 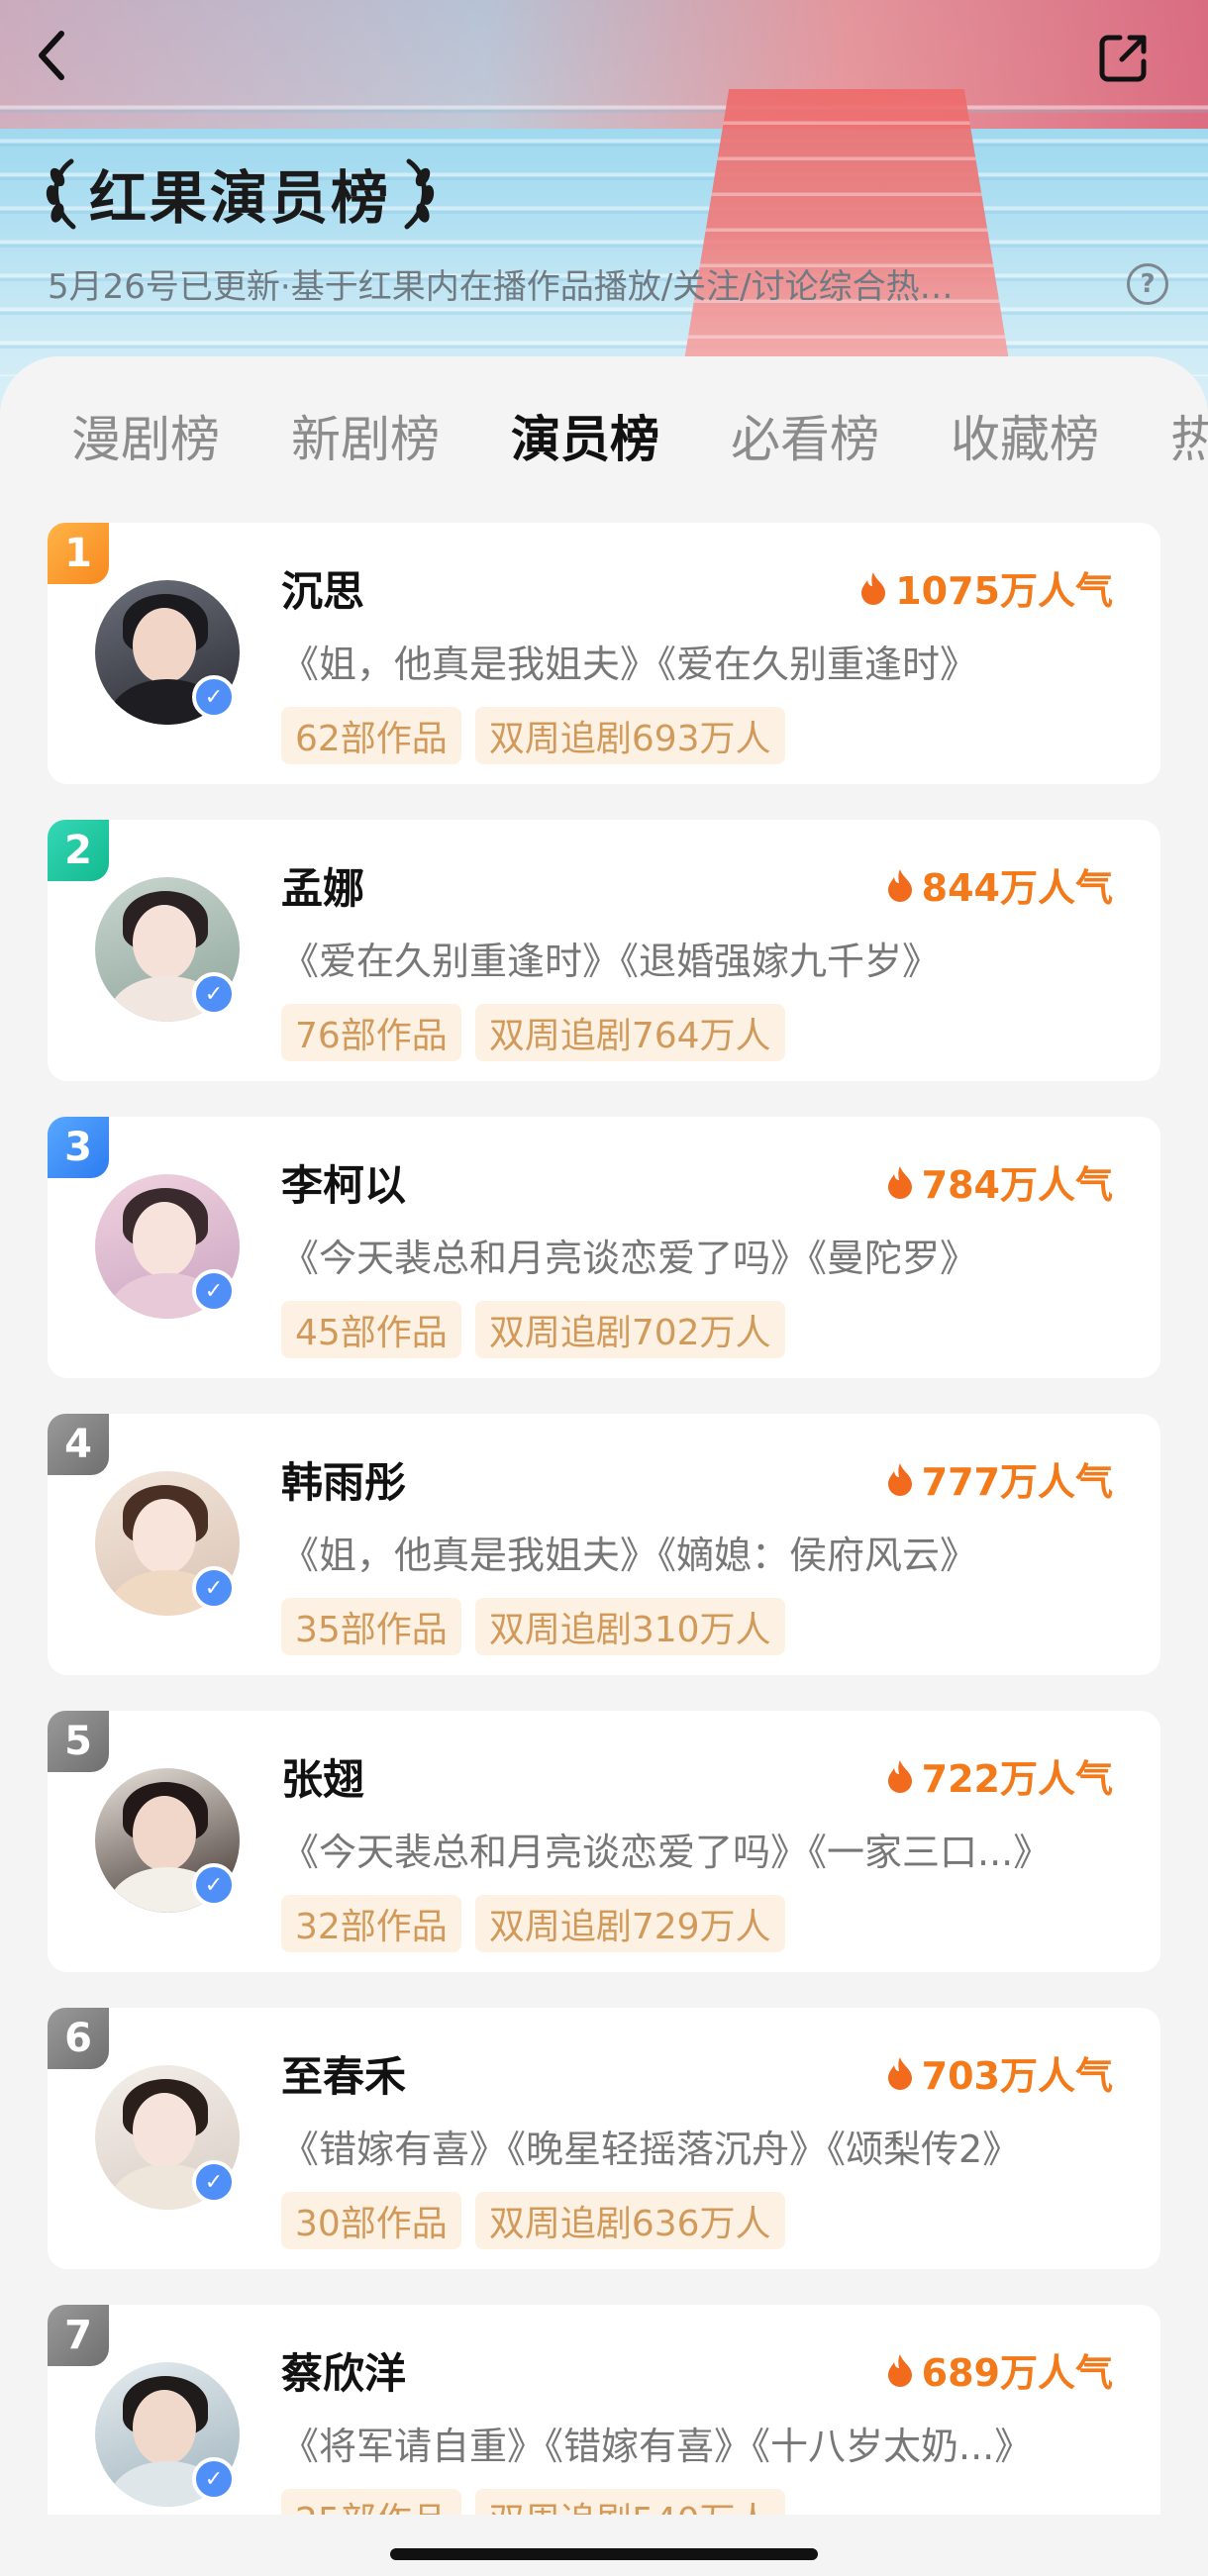 I want to click on popularity-value: 784万人气, so click(x=1017, y=1185).